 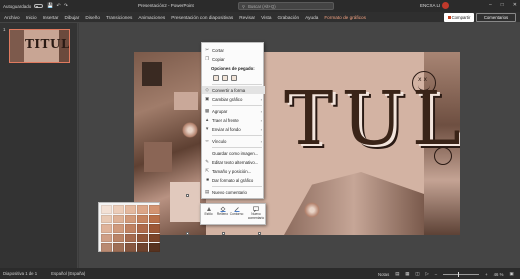 I want to click on tab-animaciones: Animaciones, so click(x=151, y=17).